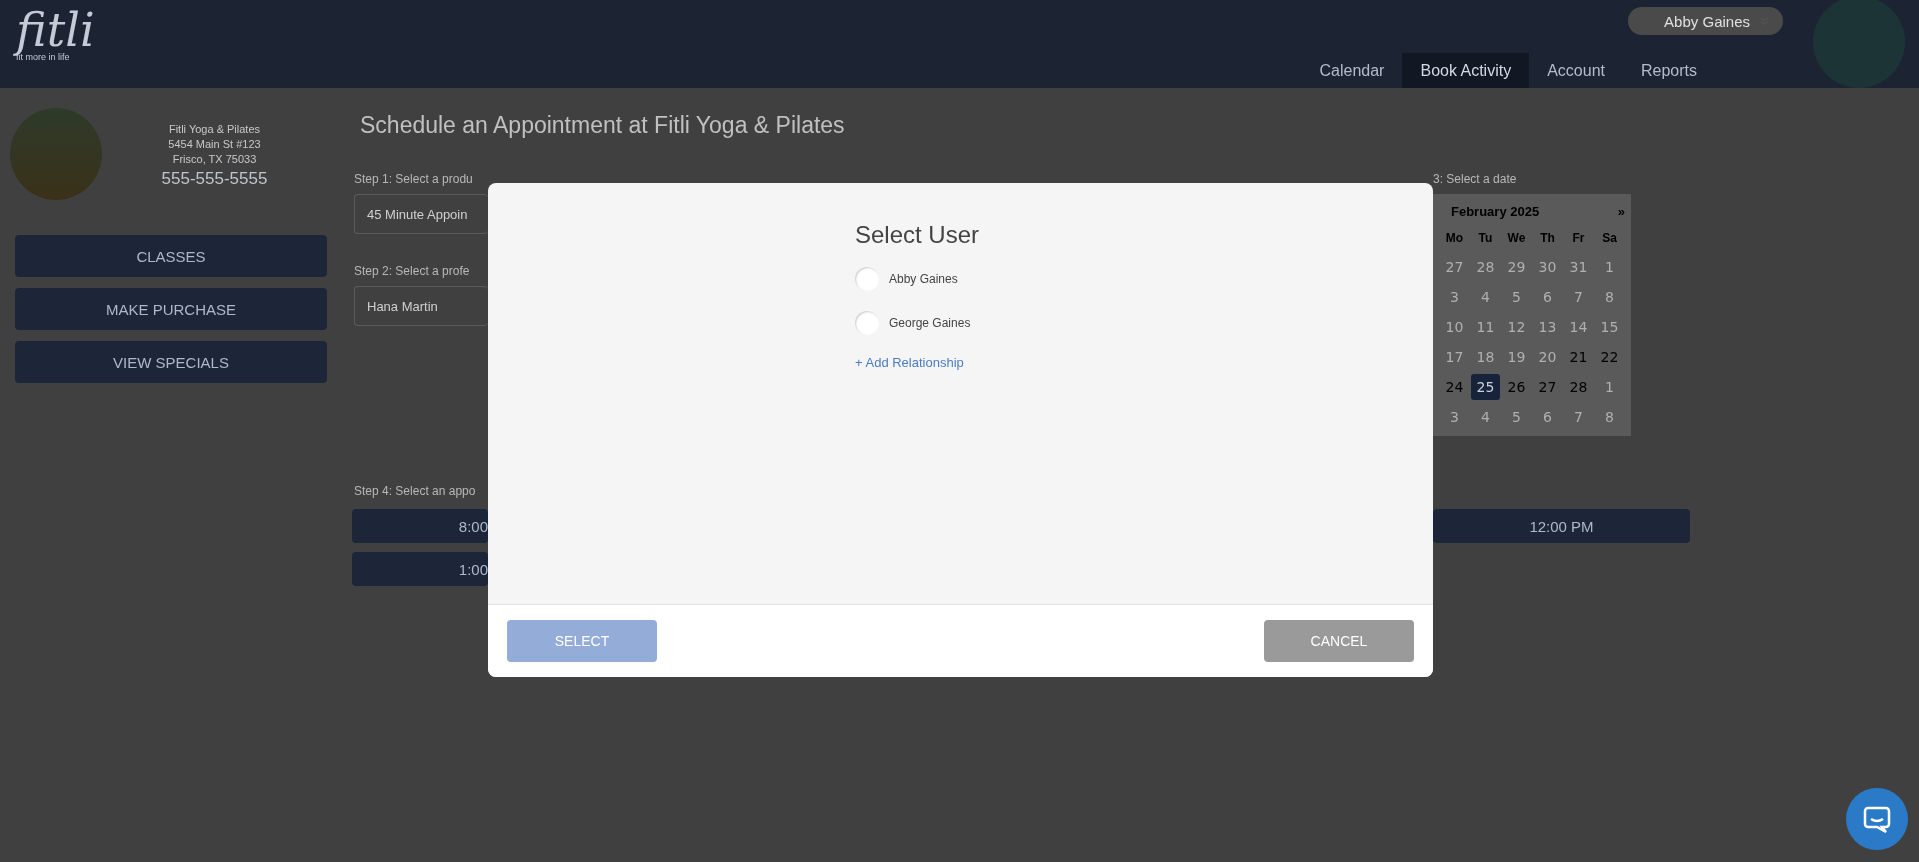 The height and width of the screenshot is (862, 1919). What do you see at coordinates (1485, 327) in the screenshot?
I see `calendar-day: 11` at bounding box center [1485, 327].